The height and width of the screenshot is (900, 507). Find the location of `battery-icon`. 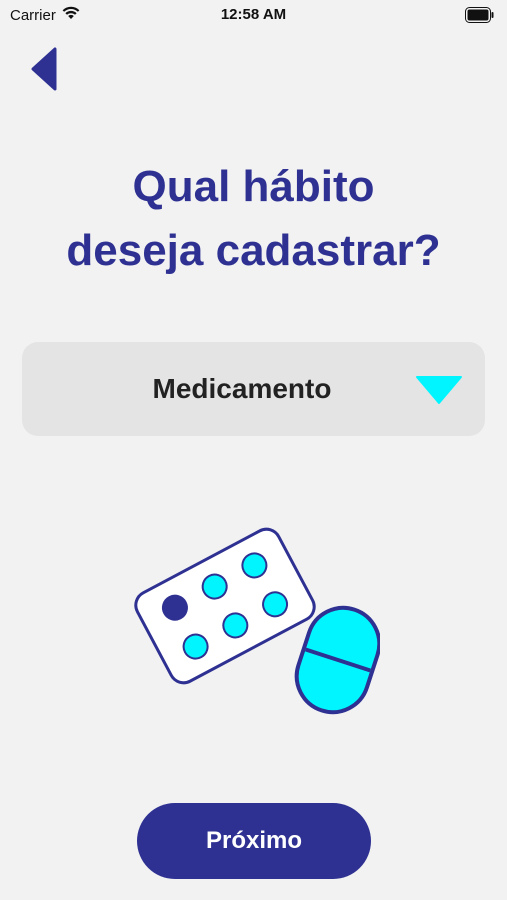

battery-icon is located at coordinates (480, 15).